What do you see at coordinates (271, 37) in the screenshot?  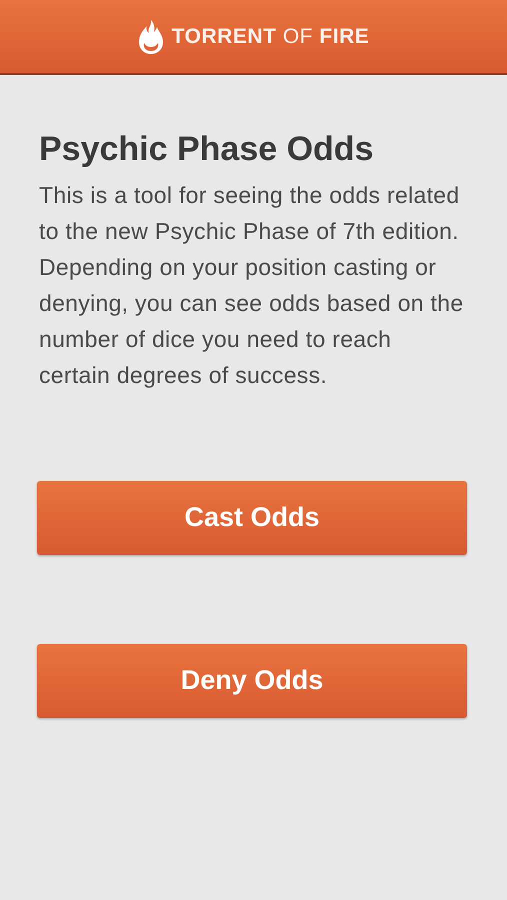 I see `app-logo-text: TORRENT OF FIRE` at bounding box center [271, 37].